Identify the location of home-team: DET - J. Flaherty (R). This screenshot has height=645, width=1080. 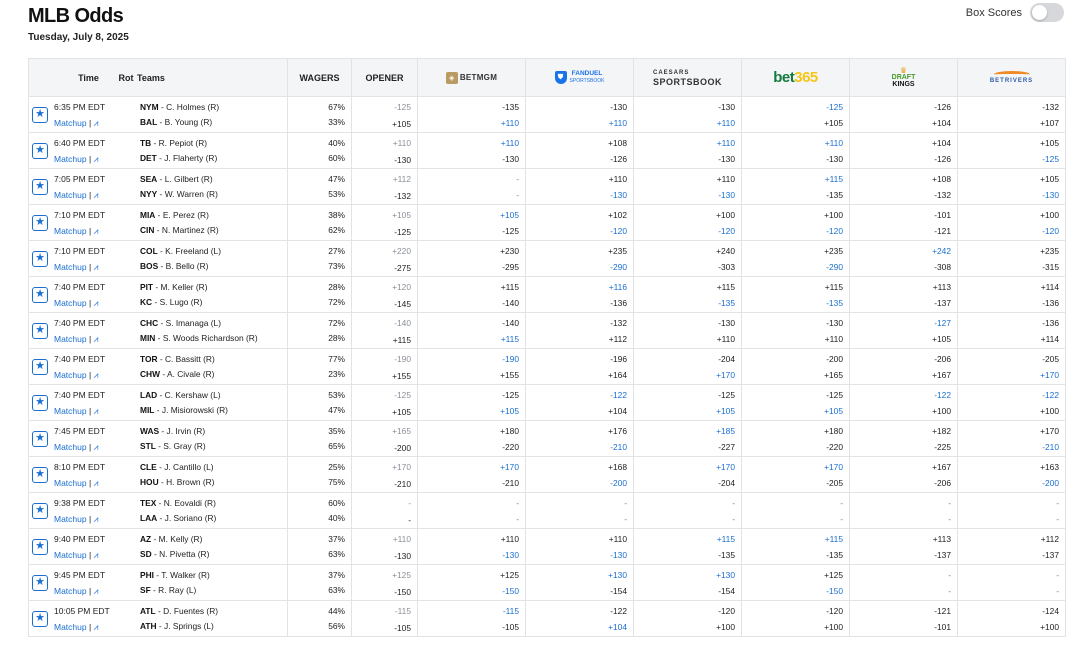
(178, 158).